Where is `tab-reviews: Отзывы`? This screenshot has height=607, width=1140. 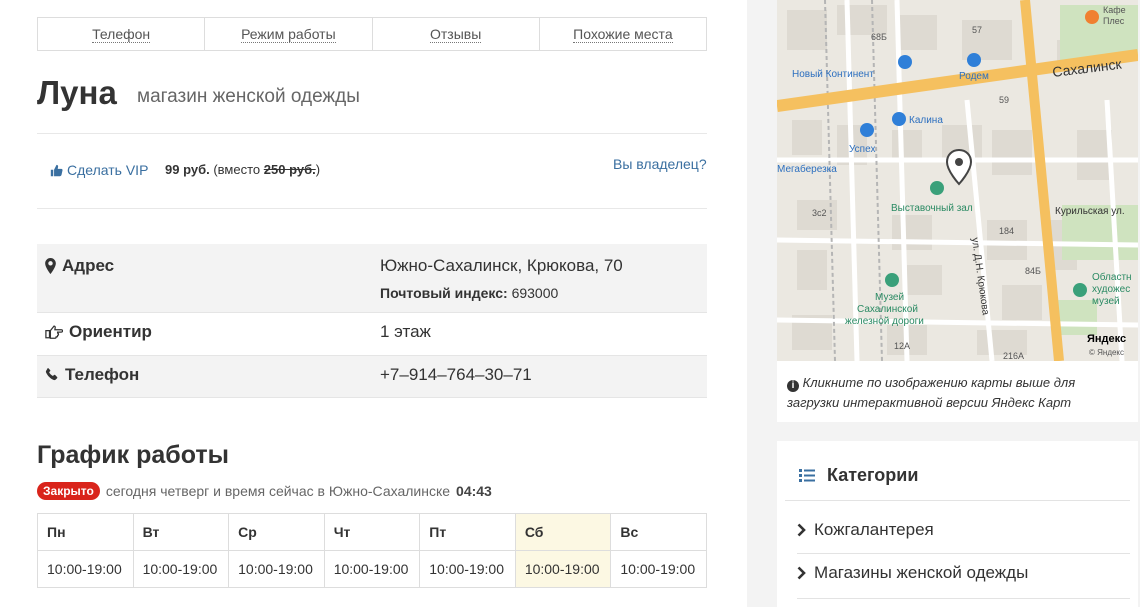
tab-reviews: Отзывы is located at coordinates (456, 34).